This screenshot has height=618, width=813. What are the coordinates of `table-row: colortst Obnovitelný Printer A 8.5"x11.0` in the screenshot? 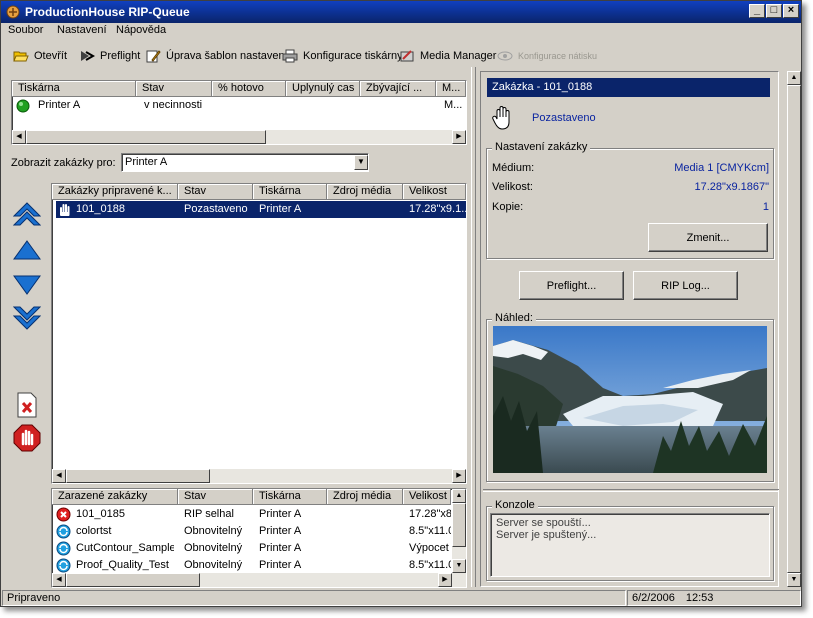 It's located at (252, 531).